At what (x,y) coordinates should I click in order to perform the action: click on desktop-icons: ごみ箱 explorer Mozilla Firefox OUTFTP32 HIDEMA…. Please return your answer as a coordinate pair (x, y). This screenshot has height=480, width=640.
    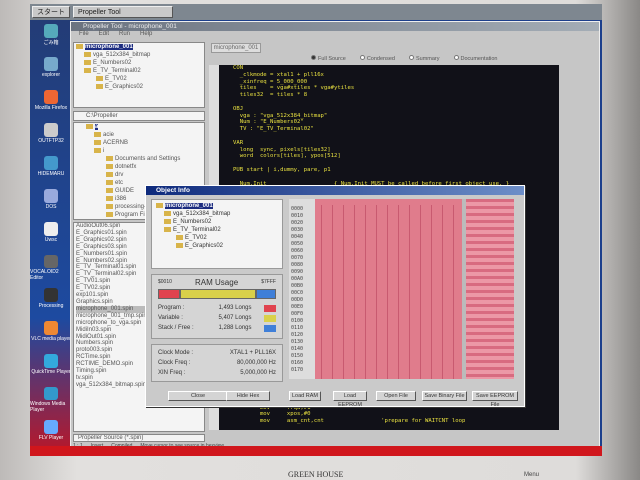
    Looking at the image, I should click on (51, 233).